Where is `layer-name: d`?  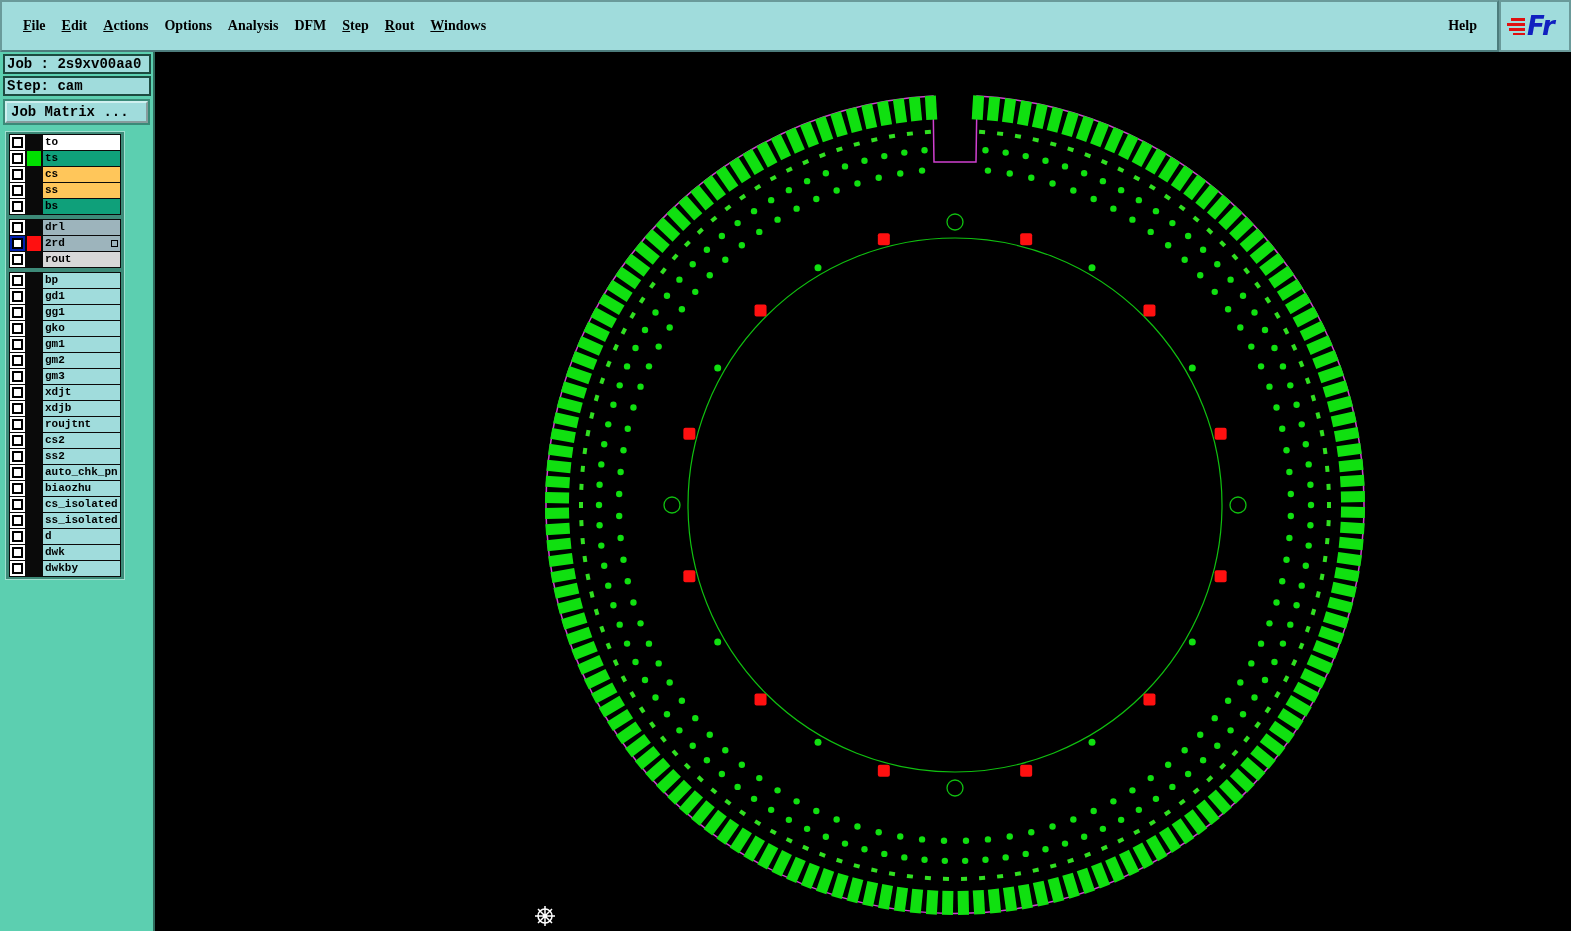
layer-name: d is located at coordinates (81, 536).